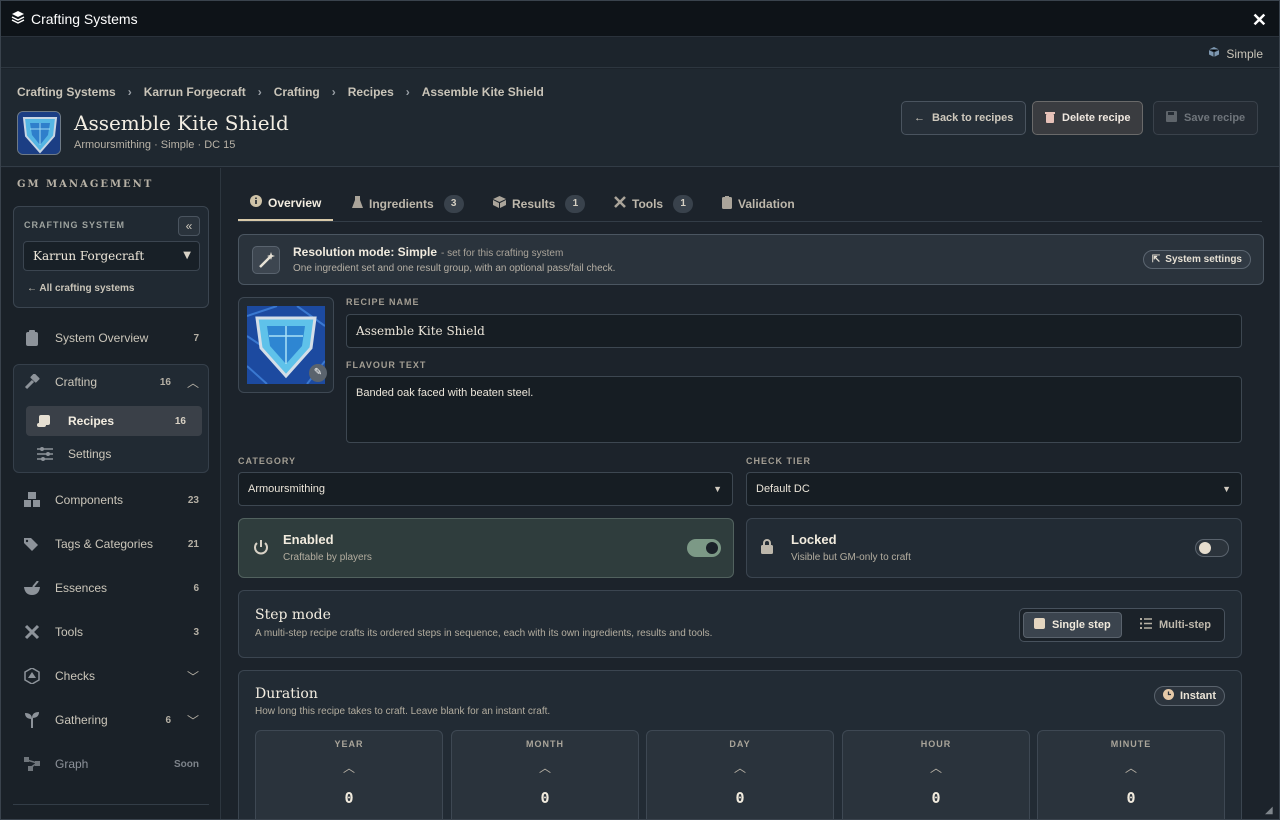  What do you see at coordinates (758, 203) in the screenshot?
I see `tab-validation: Validation` at bounding box center [758, 203].